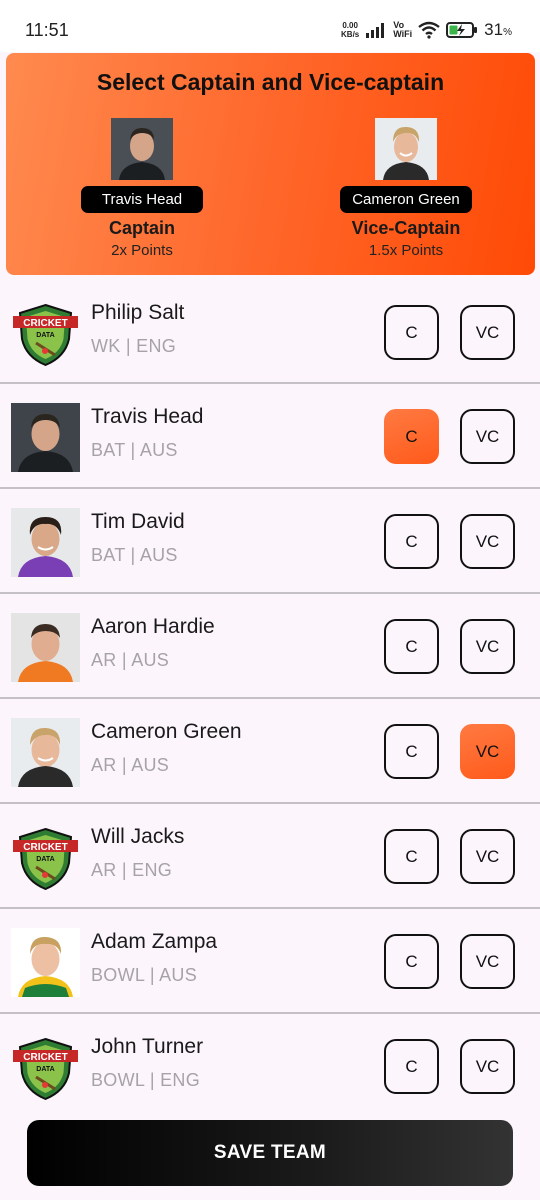  I want to click on signal-bars-icon, so click(375, 30).